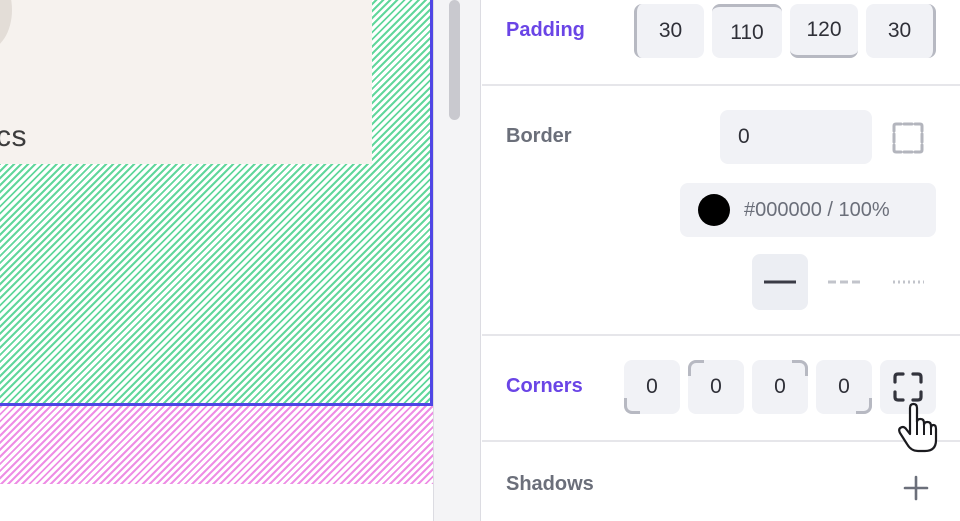 This screenshot has width=960, height=521. What do you see at coordinates (796, 137) in the screenshot?
I see `border-width-input: 0` at bounding box center [796, 137].